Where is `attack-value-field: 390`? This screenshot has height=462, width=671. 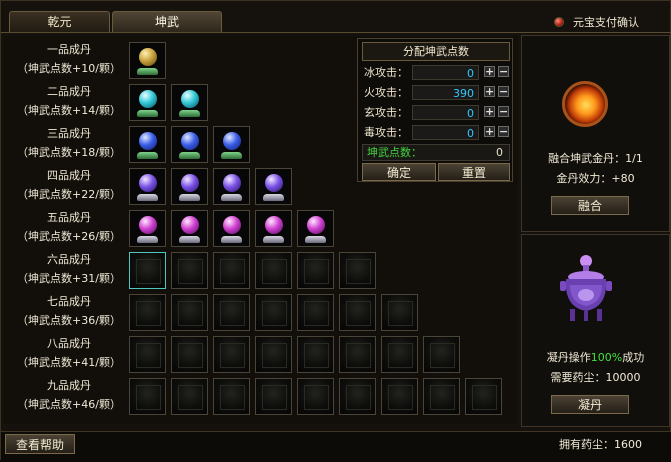
attack-value-field: 390 is located at coordinates (445, 92).